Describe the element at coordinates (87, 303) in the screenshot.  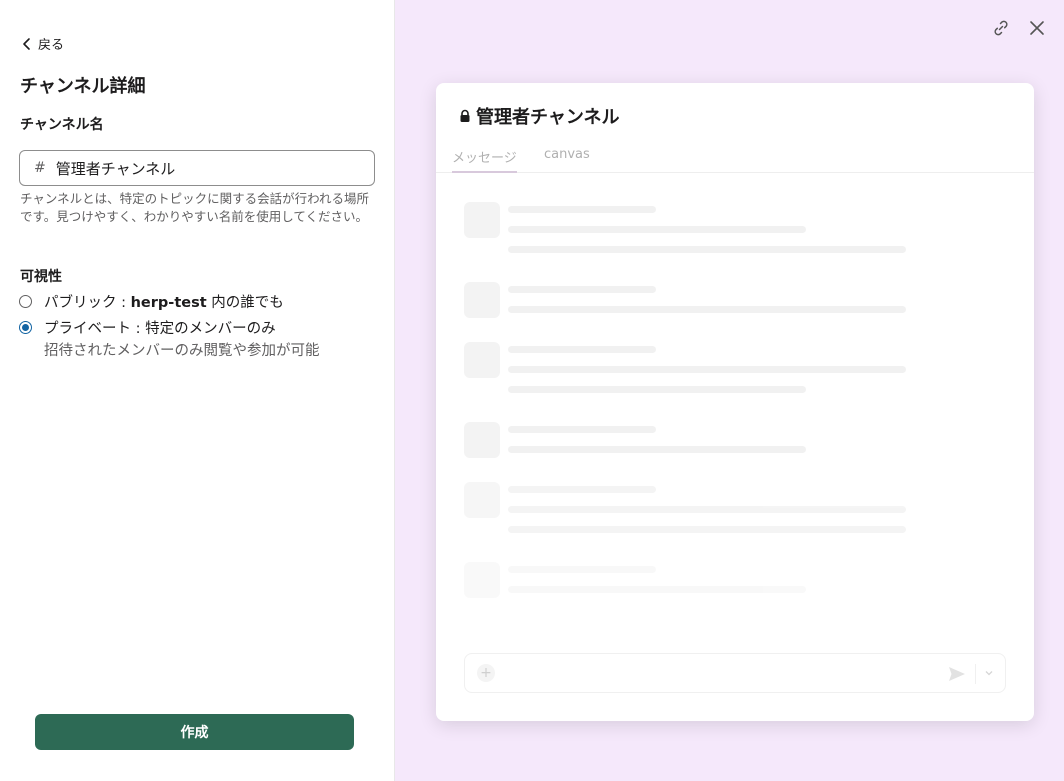
I see `public-prefix: パブリック :` at that location.